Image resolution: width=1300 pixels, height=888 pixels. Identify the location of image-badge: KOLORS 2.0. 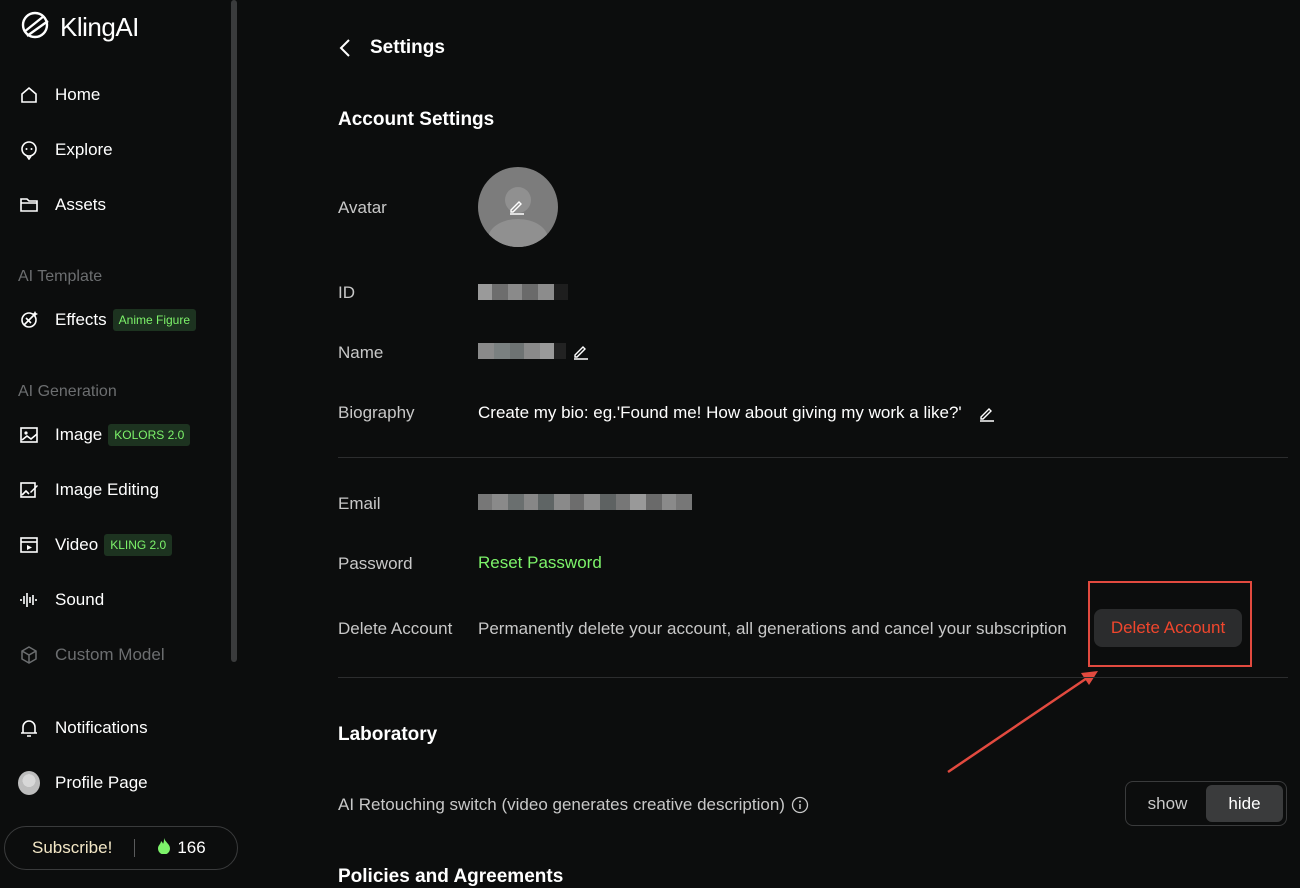
(149, 435).